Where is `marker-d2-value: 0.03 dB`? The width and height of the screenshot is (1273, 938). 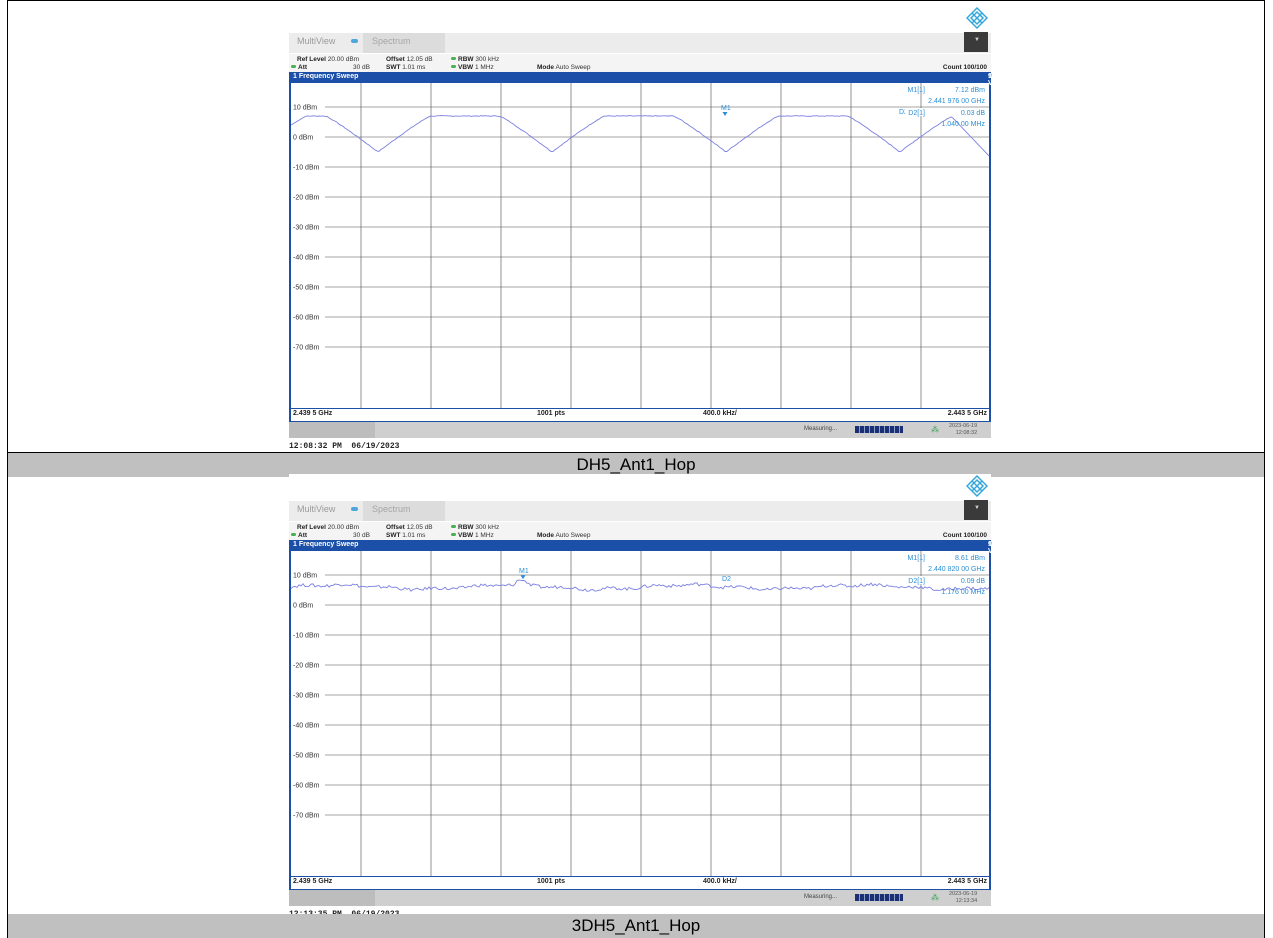
marker-d2-value: 0.03 dB is located at coordinates (973, 113).